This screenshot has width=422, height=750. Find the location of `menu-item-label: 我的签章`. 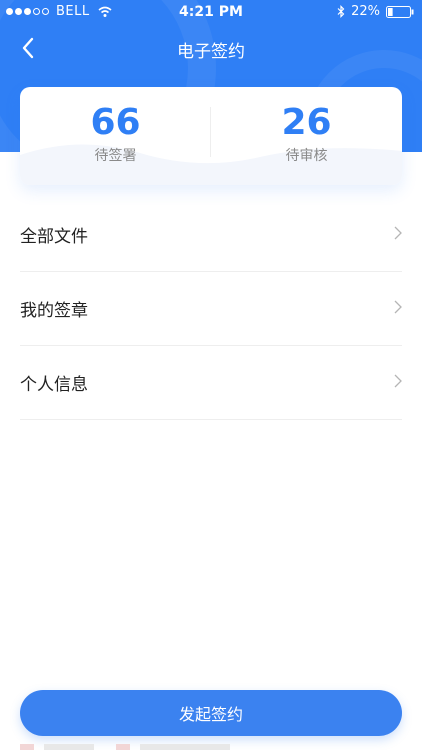

menu-item-label: 我的签章 is located at coordinates (54, 311).